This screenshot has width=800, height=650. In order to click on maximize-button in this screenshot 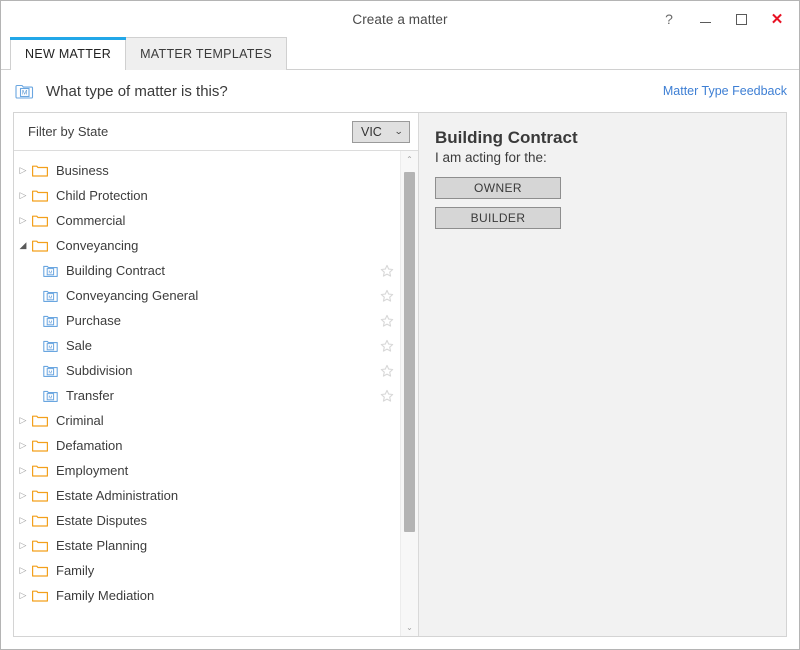, I will do `click(741, 19)`.